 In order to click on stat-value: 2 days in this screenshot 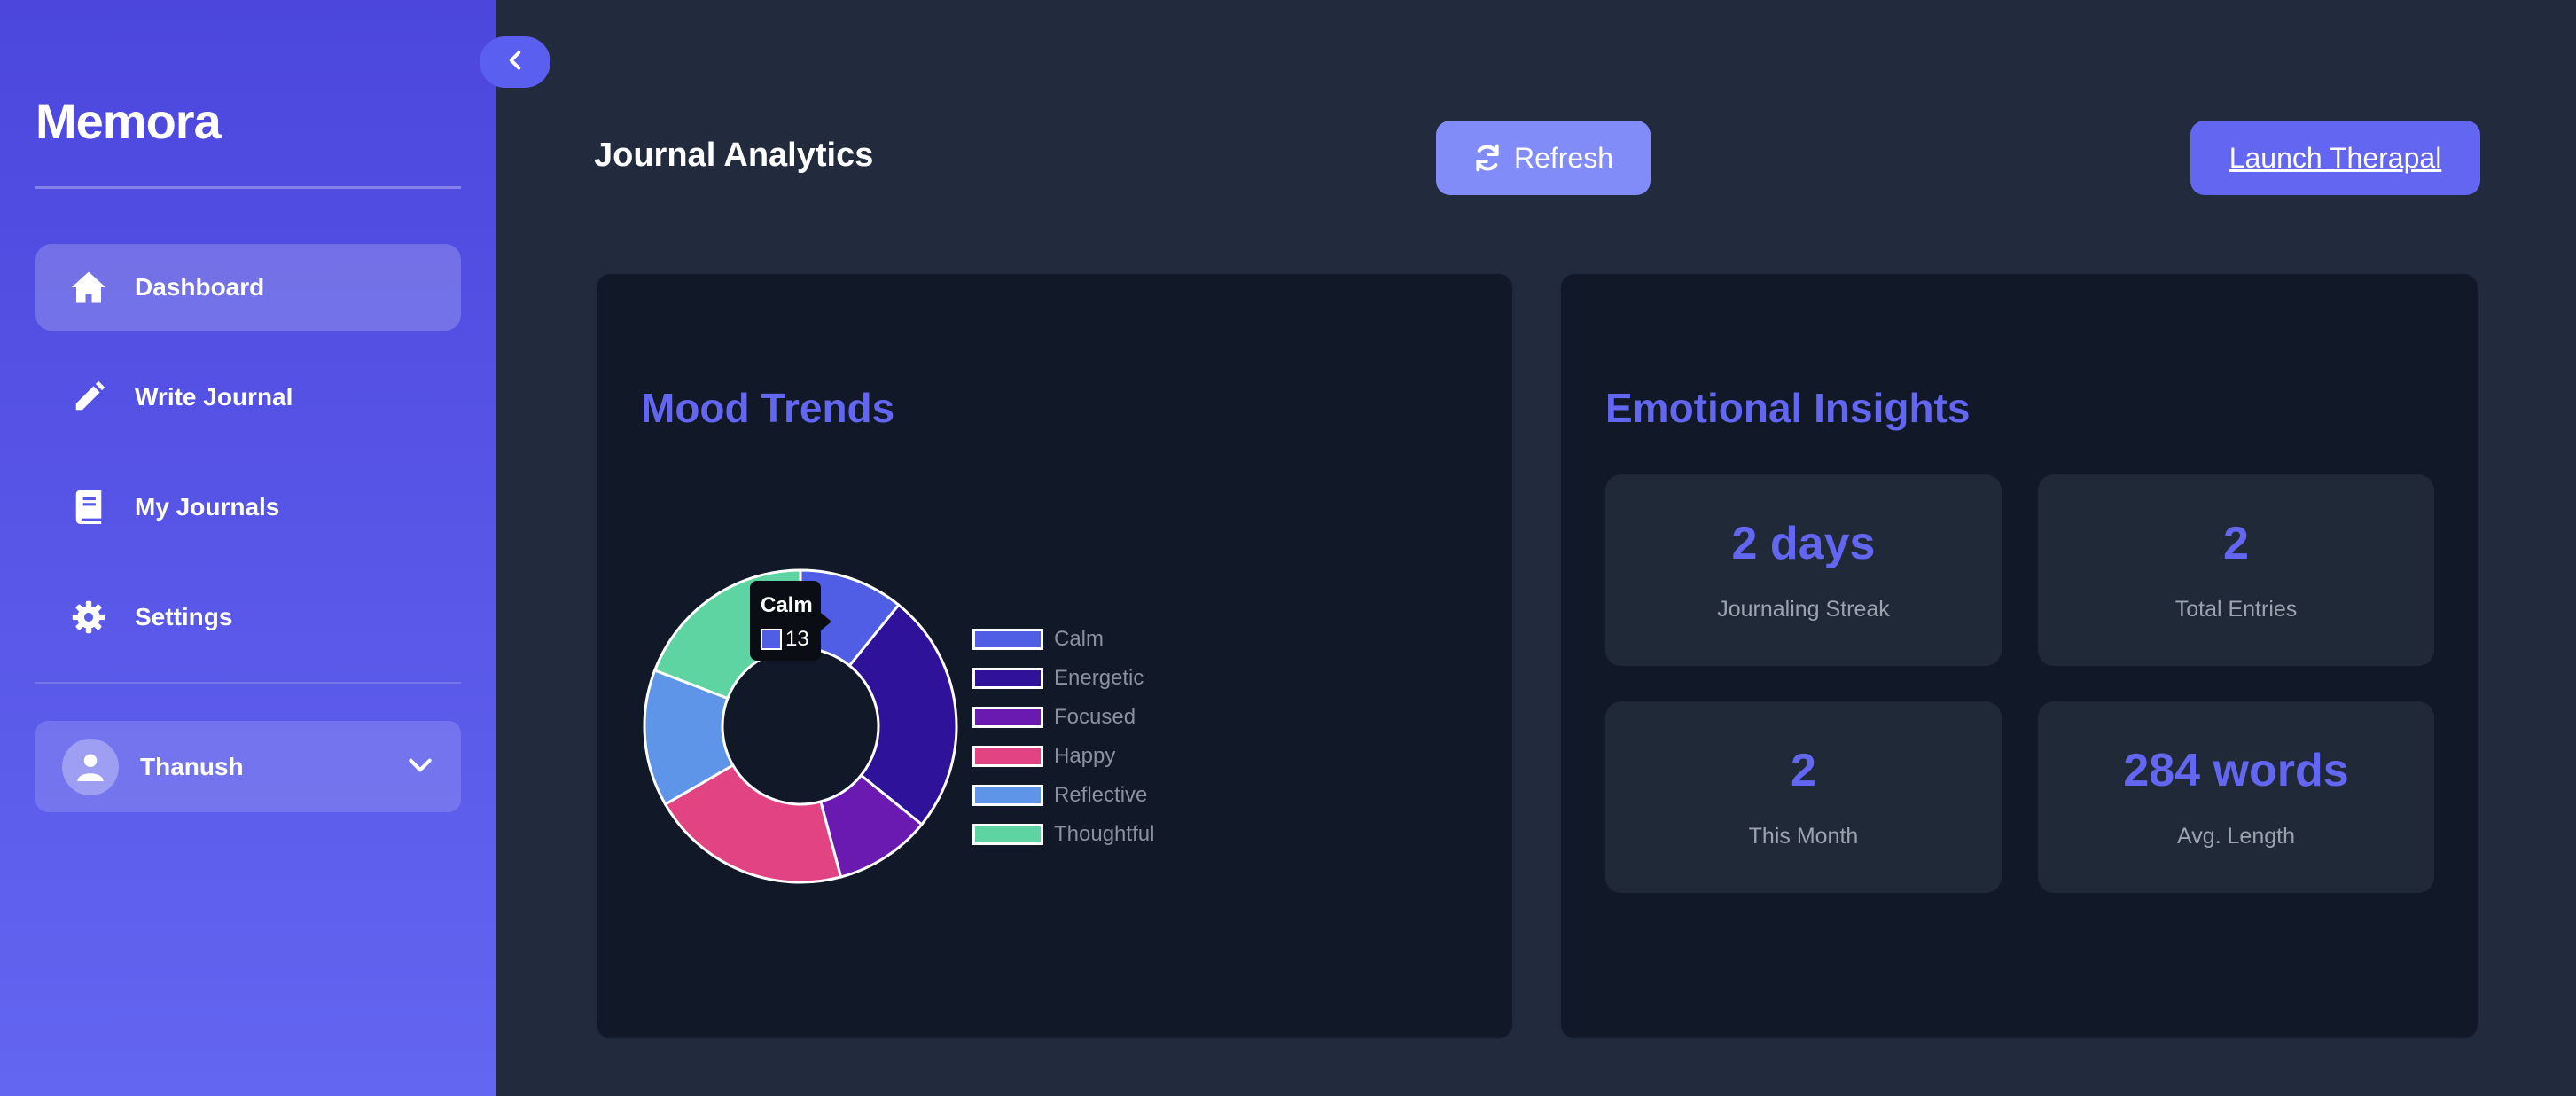, I will do `click(1803, 543)`.